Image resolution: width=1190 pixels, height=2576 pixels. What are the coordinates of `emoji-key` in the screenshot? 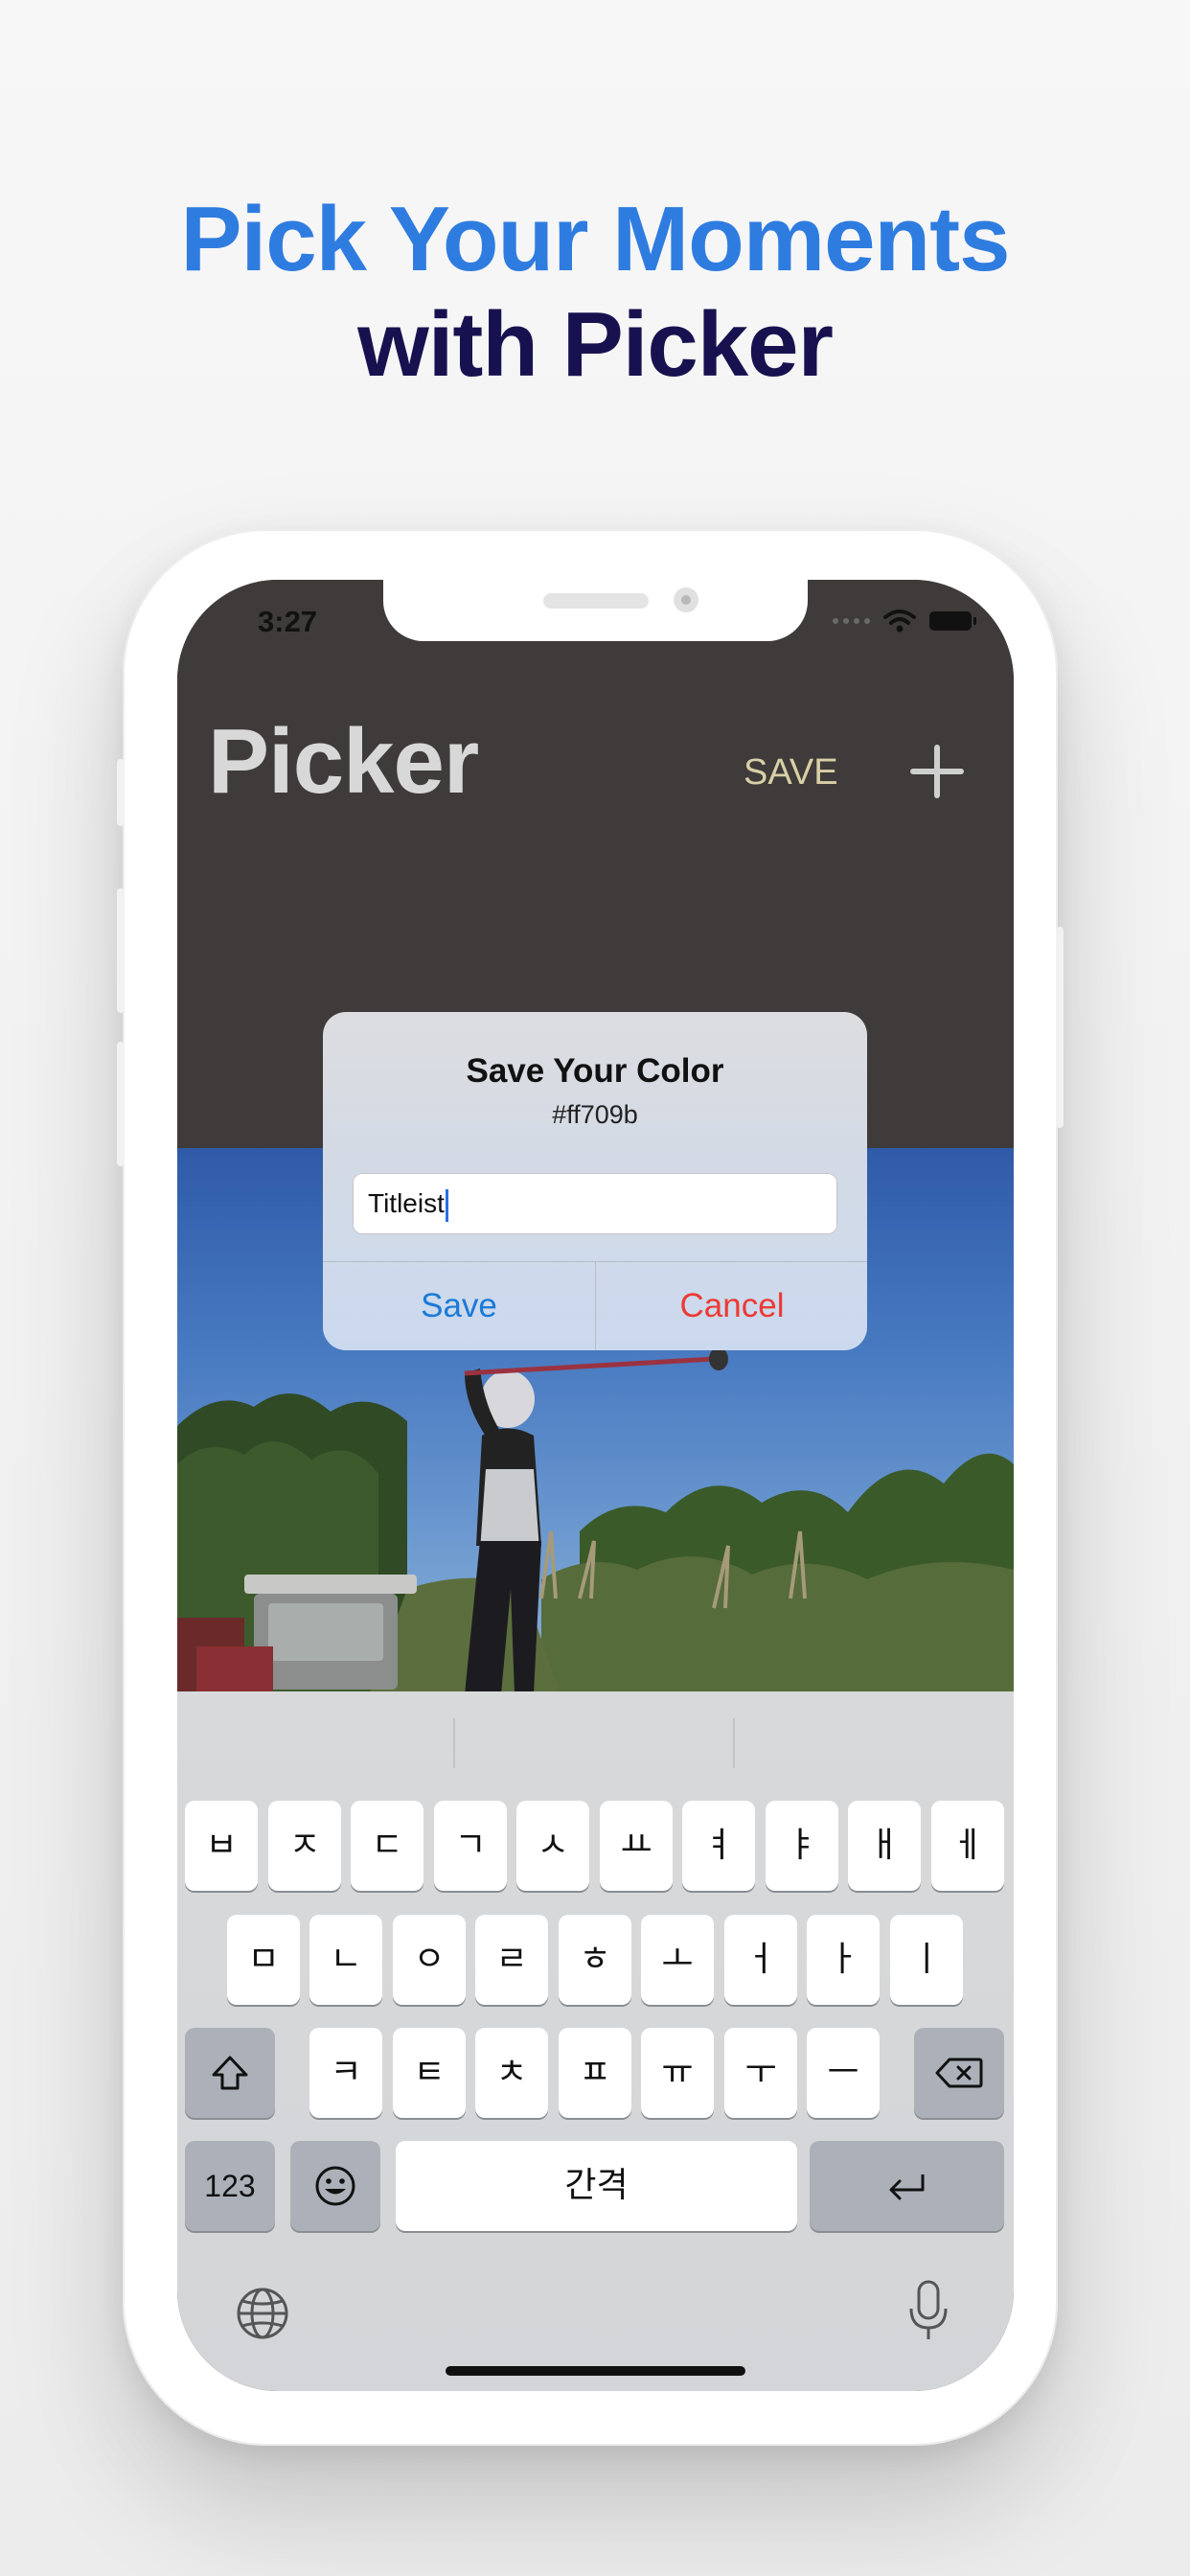 It's located at (335, 2186).